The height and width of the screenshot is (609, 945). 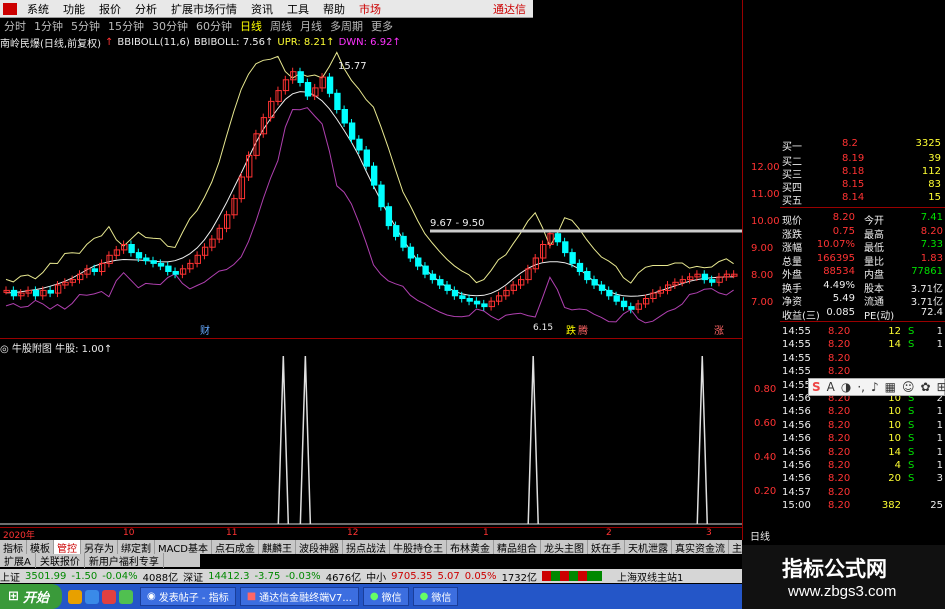 What do you see at coordinates (170, 26) in the screenshot?
I see `period-tab: 30分钟` at bounding box center [170, 26].